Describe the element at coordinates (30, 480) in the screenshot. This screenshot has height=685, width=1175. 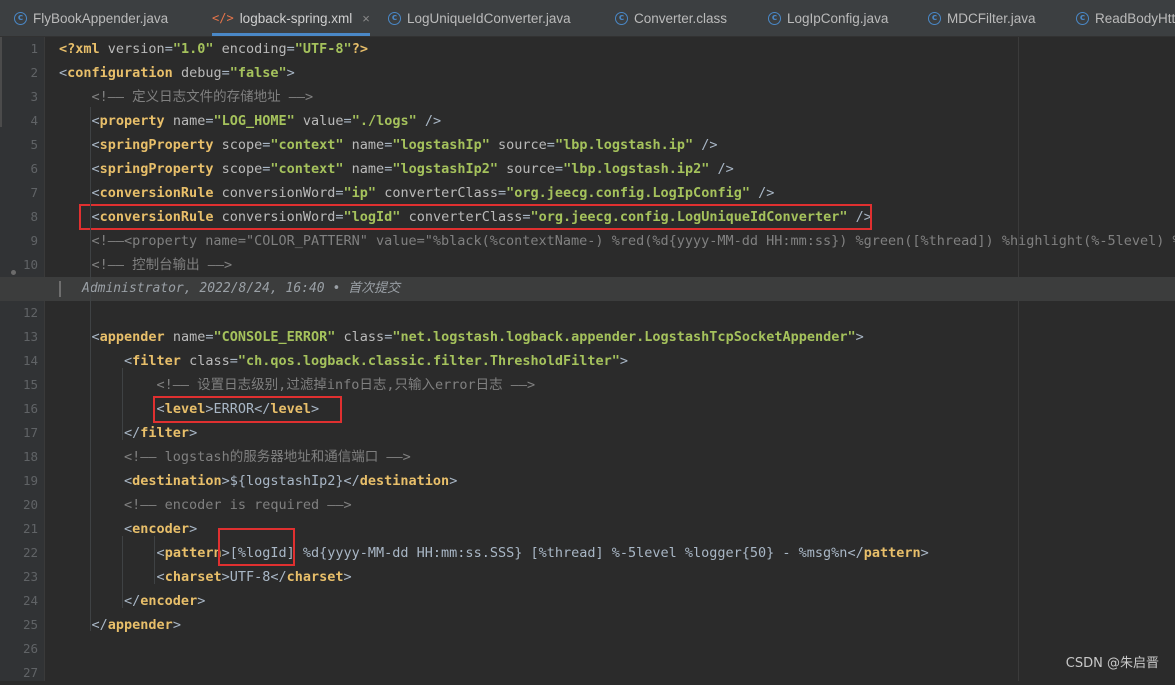
I see `line-number: 19` at that location.